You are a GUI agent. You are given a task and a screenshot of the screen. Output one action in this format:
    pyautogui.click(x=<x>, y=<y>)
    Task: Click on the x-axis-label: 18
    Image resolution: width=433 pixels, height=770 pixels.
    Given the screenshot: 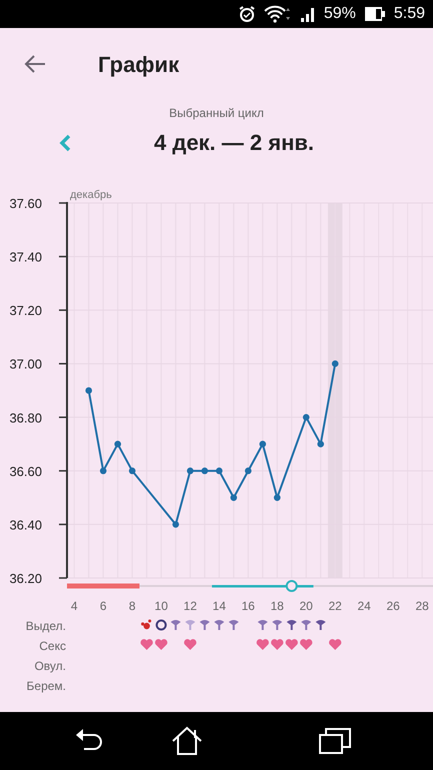 What is the action you would take?
    pyautogui.click(x=277, y=606)
    